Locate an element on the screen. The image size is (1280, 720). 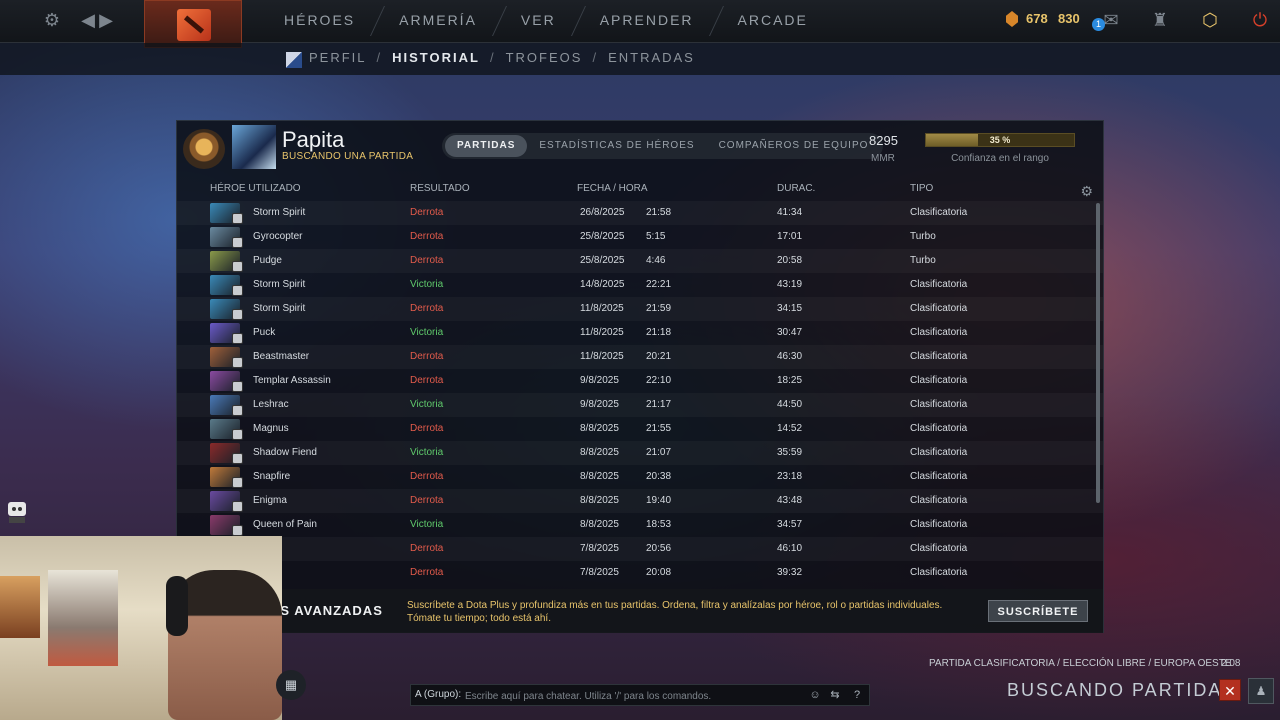
hero-name: Shadow Fiend is located at coordinates (285, 452).